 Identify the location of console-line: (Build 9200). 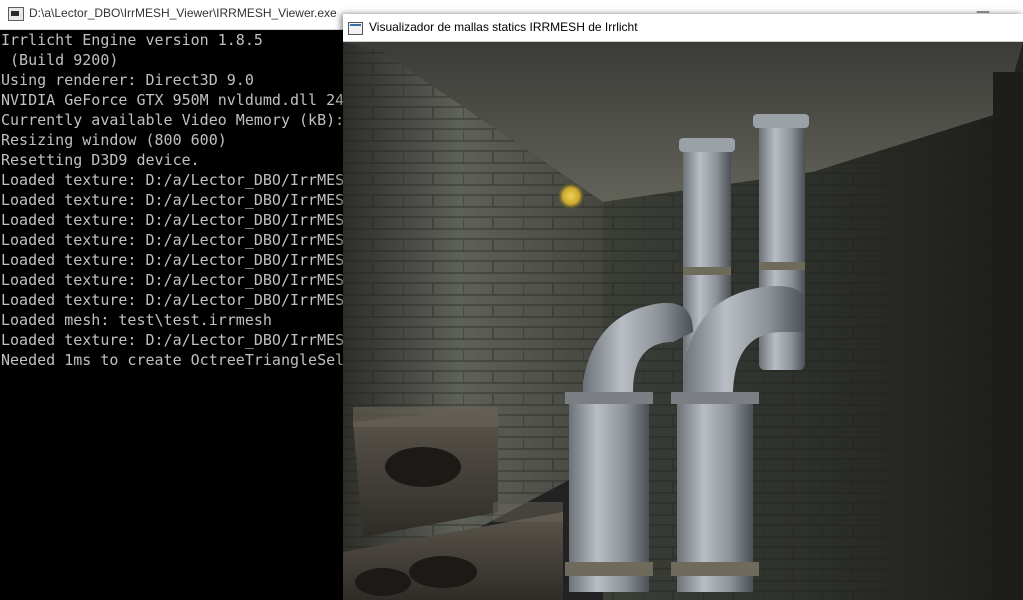
(60, 60).